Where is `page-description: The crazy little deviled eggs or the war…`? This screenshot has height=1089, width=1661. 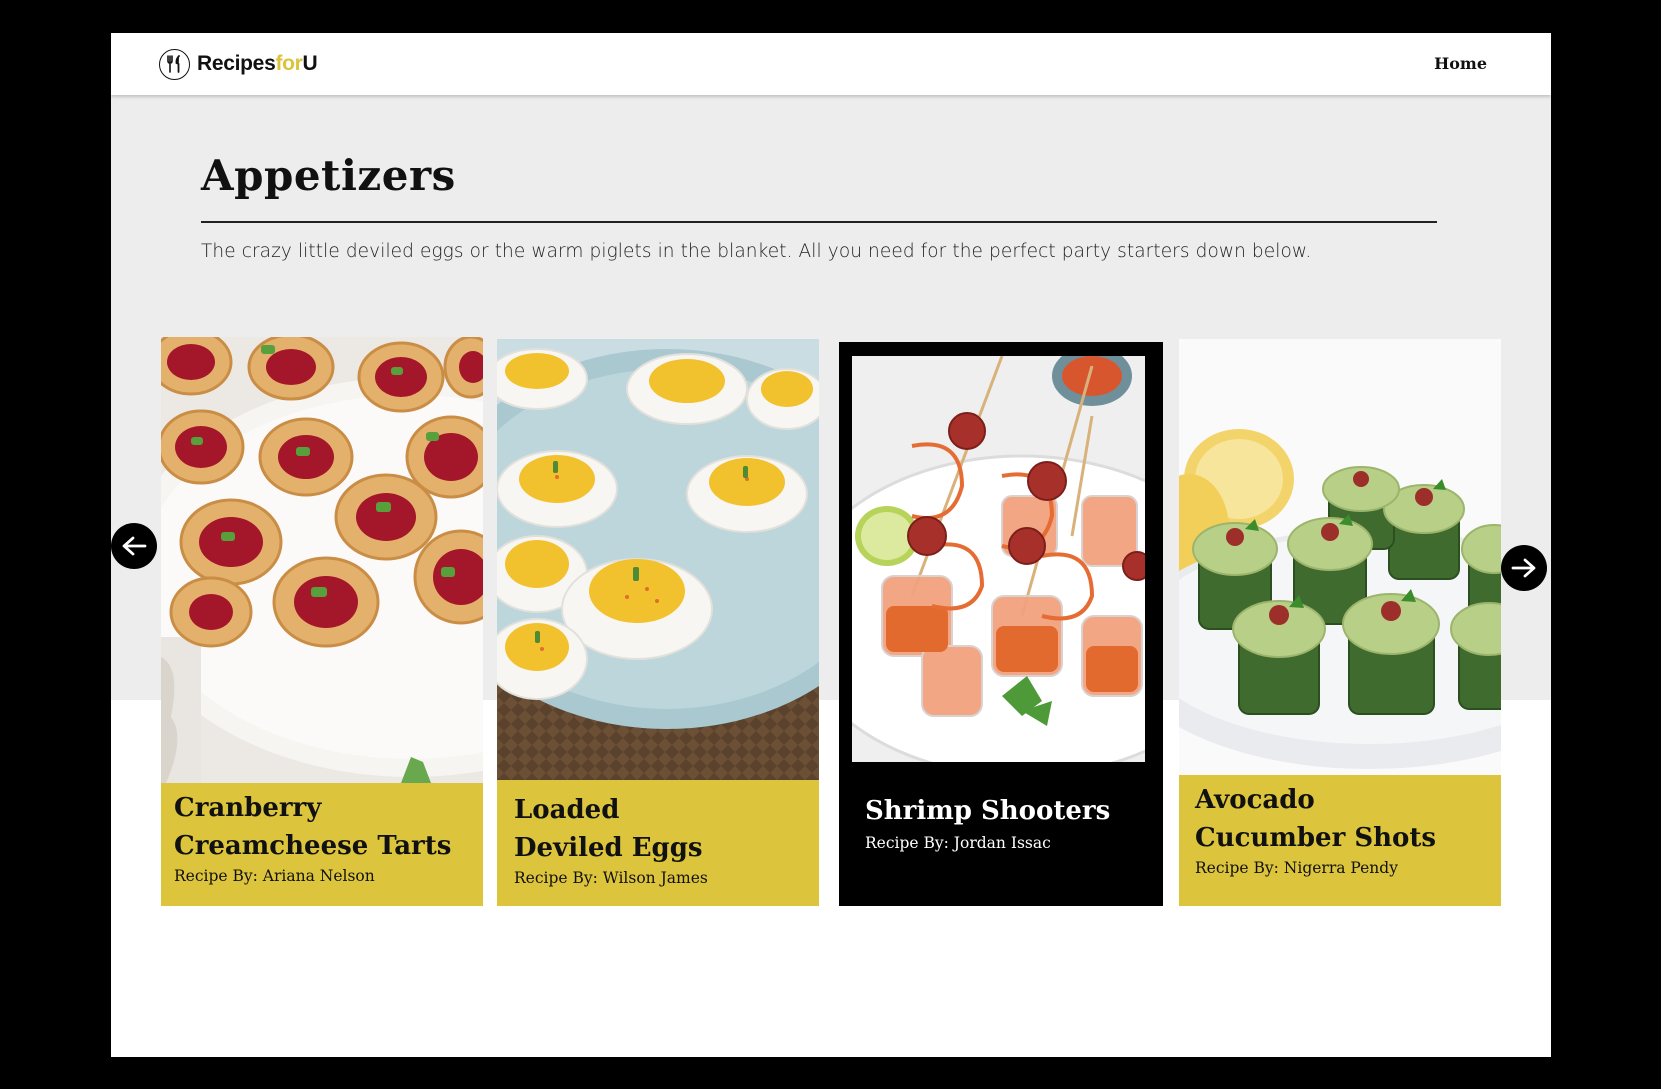
page-description: The crazy little deviled eggs or the war… is located at coordinates (756, 251).